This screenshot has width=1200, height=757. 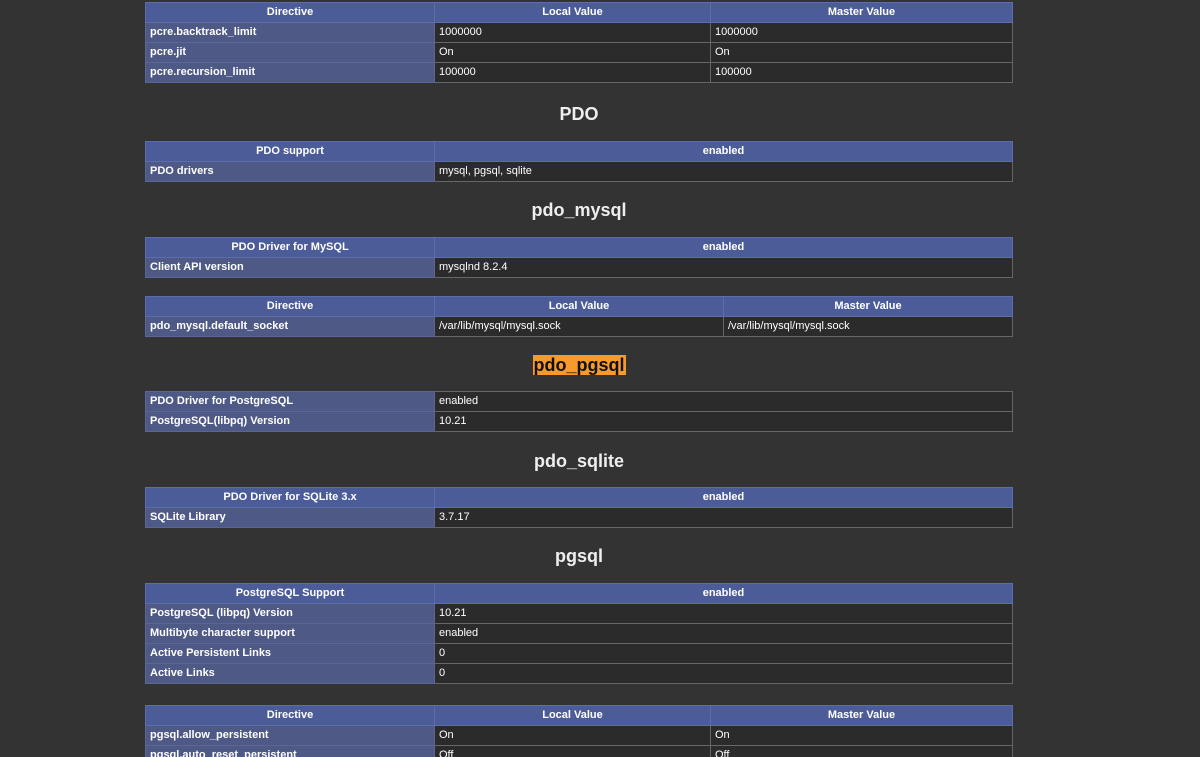 I want to click on local-value: Off, so click(x=572, y=751).